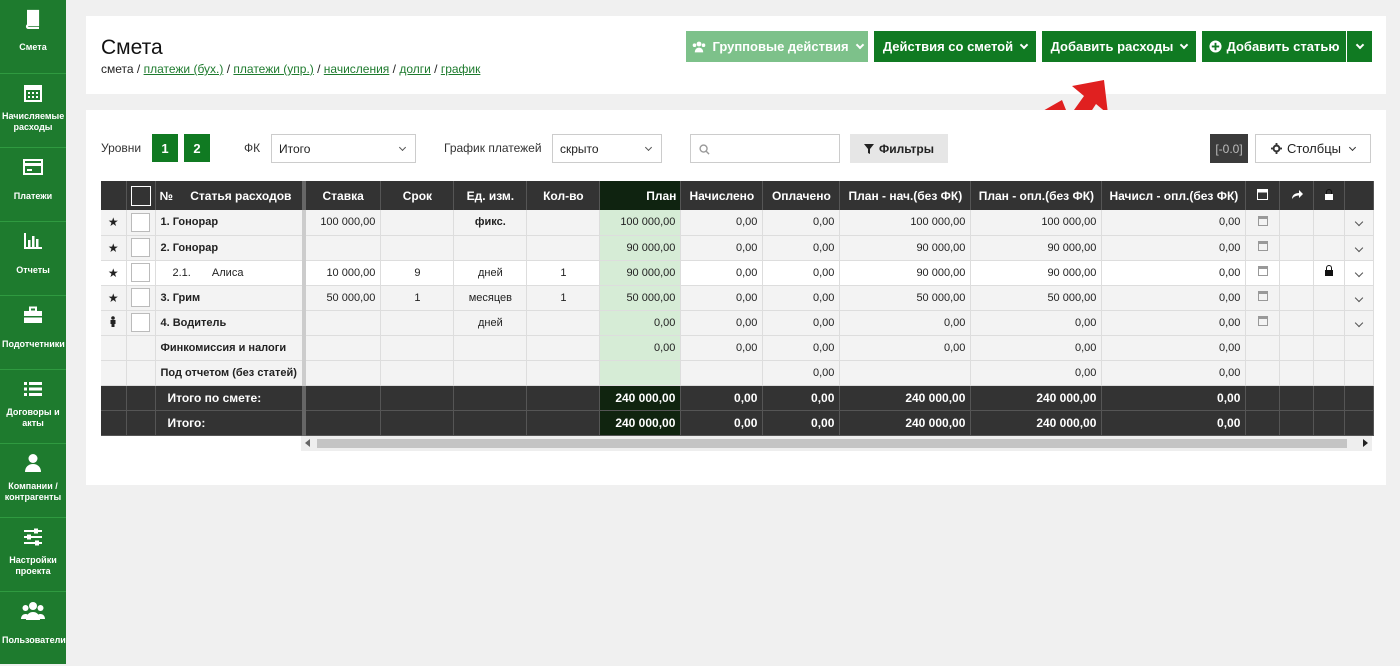 The image size is (1400, 666). Describe the element at coordinates (955, 46) in the screenshot. I see `estimate-actions-button: Действия со сметой` at that location.